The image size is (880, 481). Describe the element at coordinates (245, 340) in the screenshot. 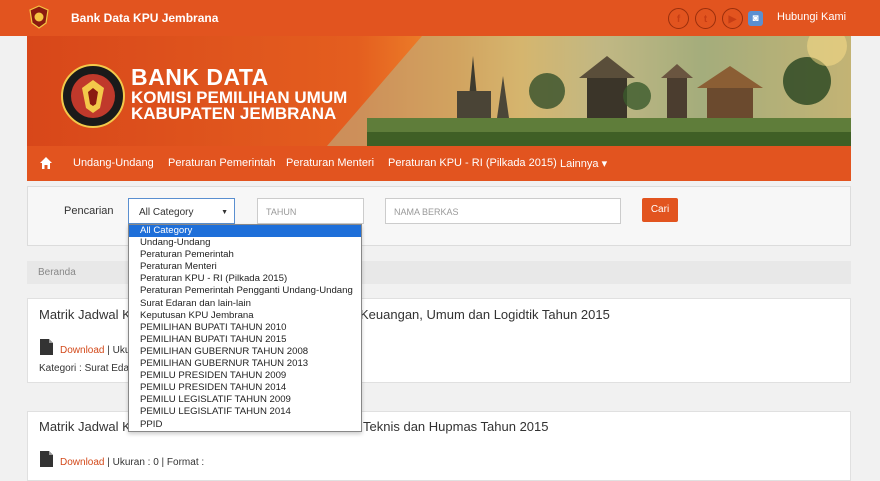

I see `dropdown-option: PEMILIHAN BUPATI TAHUN 2015` at that location.